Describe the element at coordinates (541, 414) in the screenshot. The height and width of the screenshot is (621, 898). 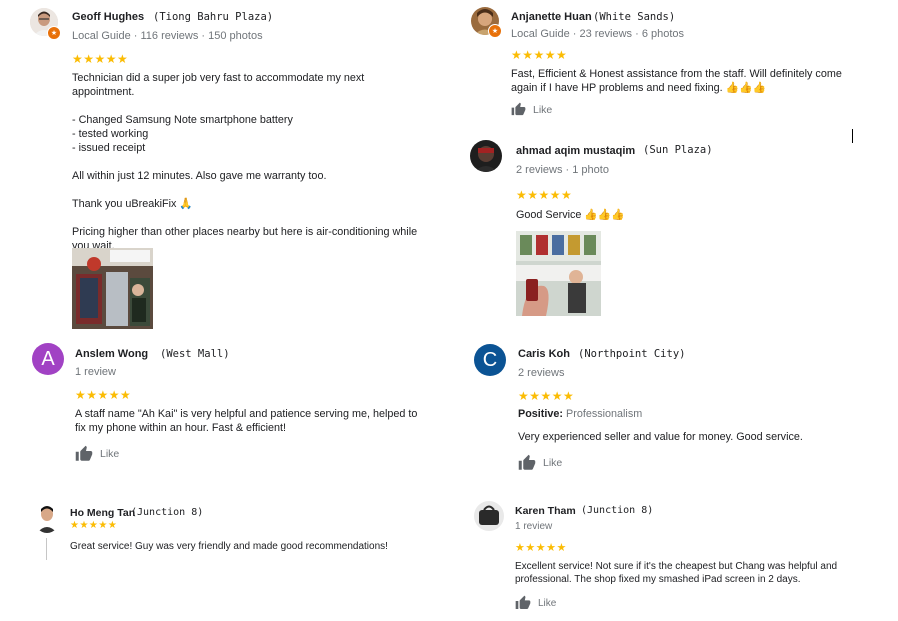
I see `positive-label: Positive:` at that location.